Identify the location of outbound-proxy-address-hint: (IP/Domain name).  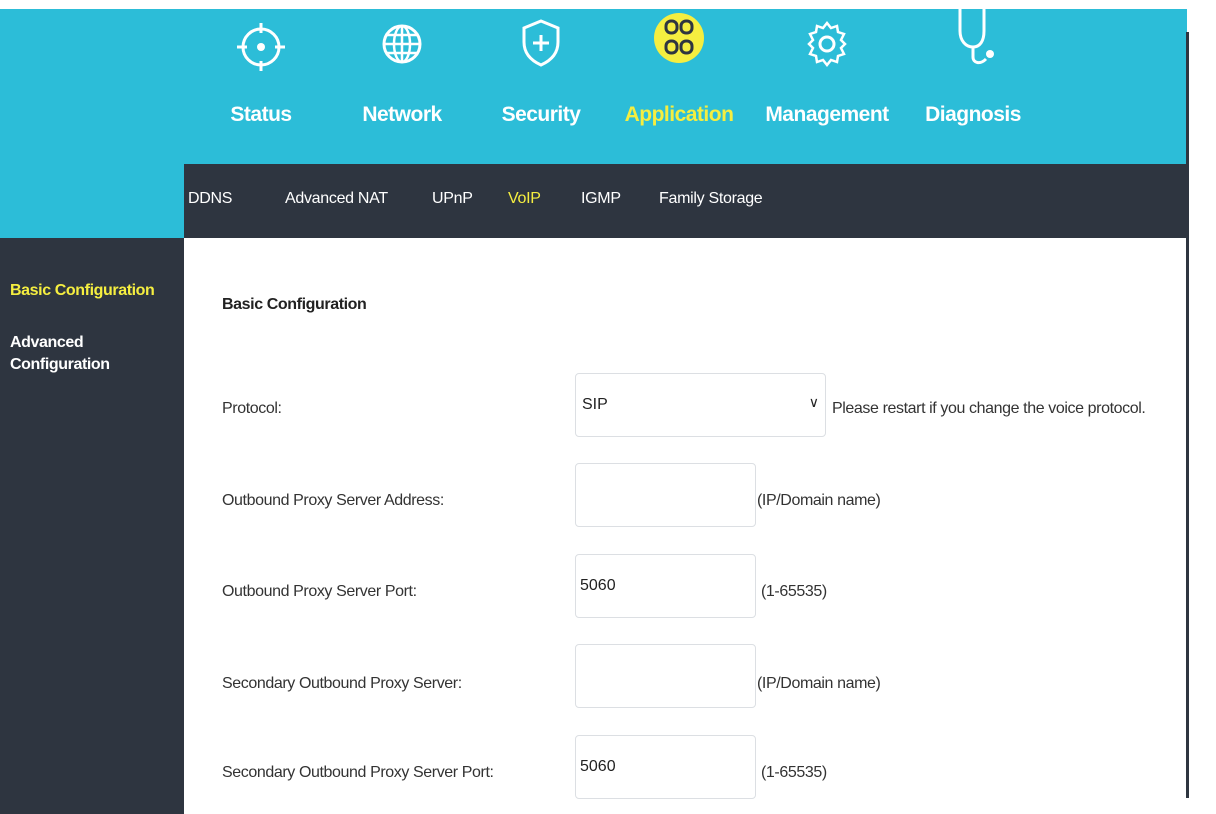
(819, 500).